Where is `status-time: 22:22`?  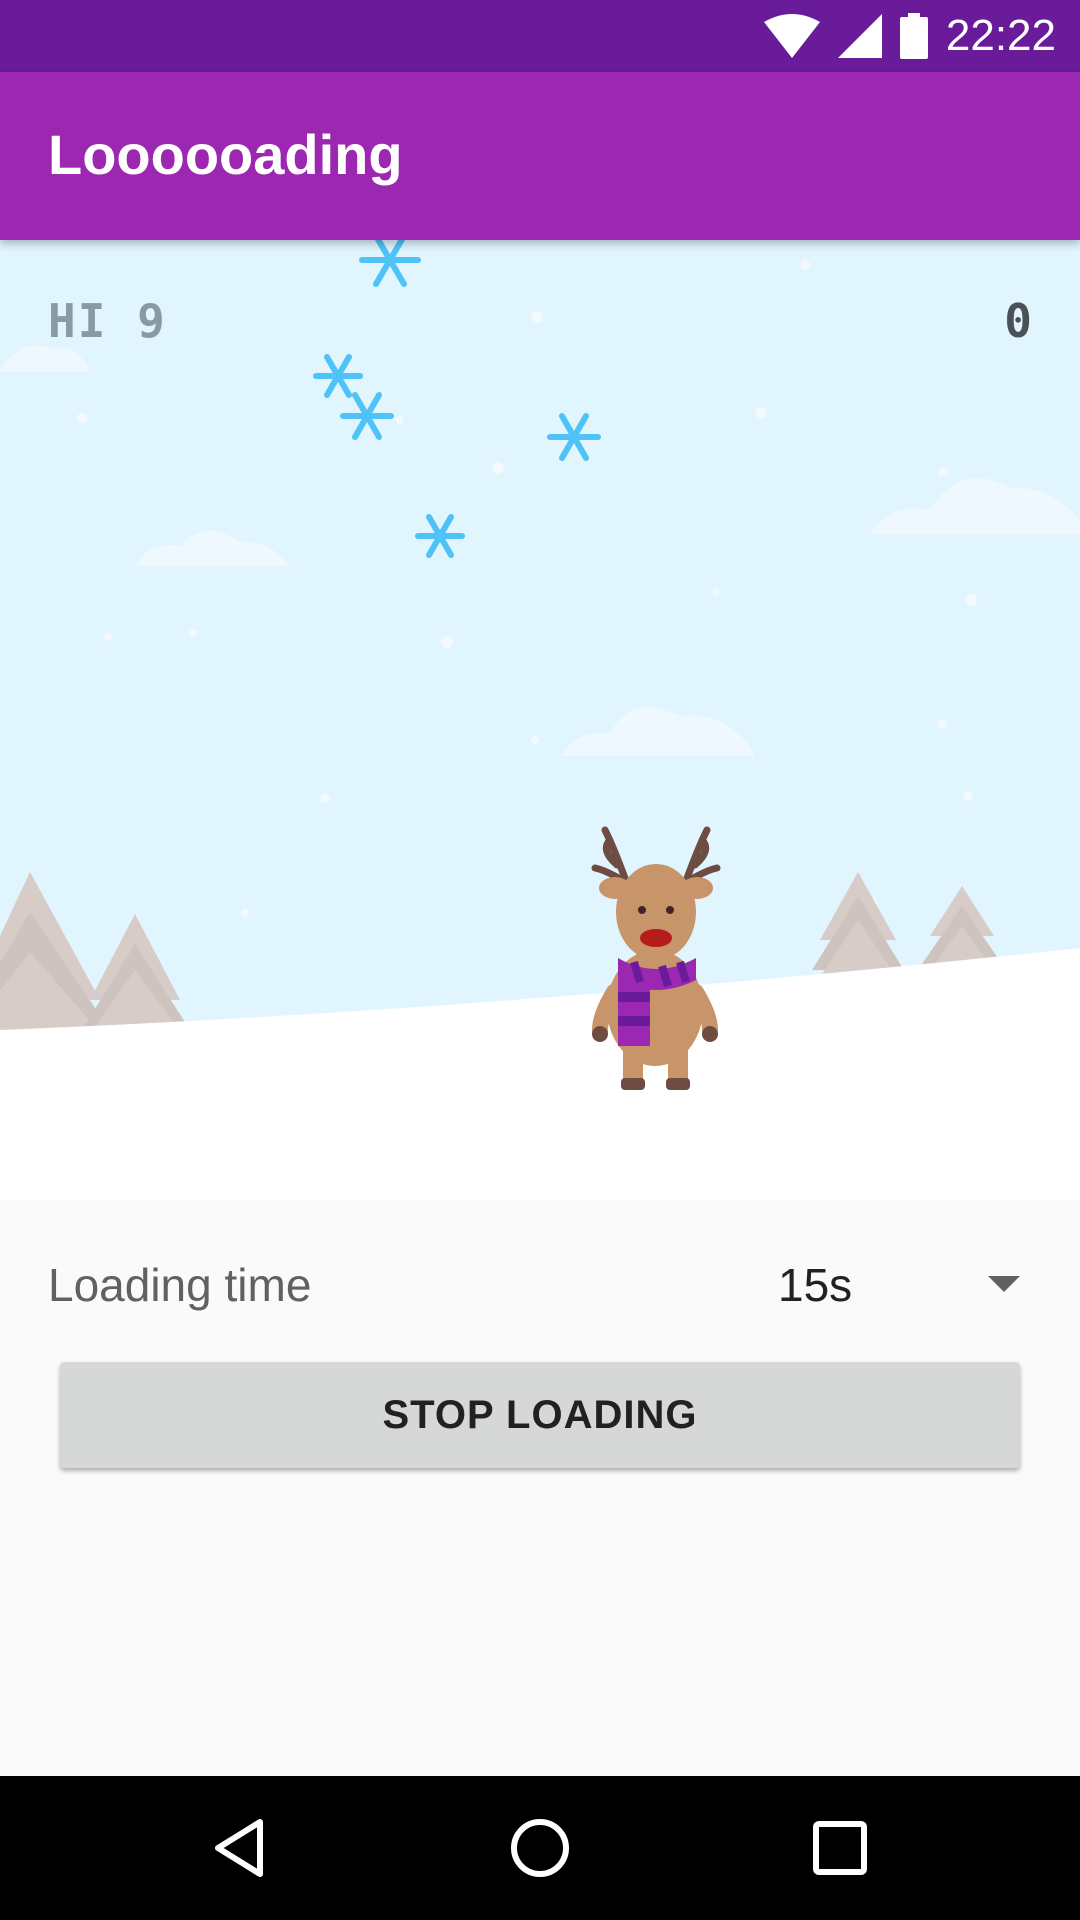 status-time: 22:22 is located at coordinates (1000, 35).